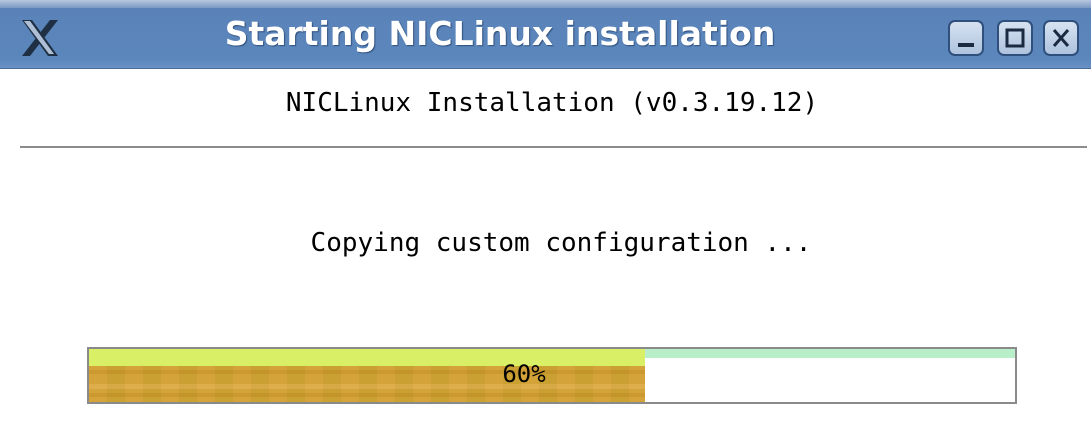 This screenshot has width=1091, height=432. I want to click on installation-header: NICLinux Installation (v0.3.19.12), so click(552, 103).